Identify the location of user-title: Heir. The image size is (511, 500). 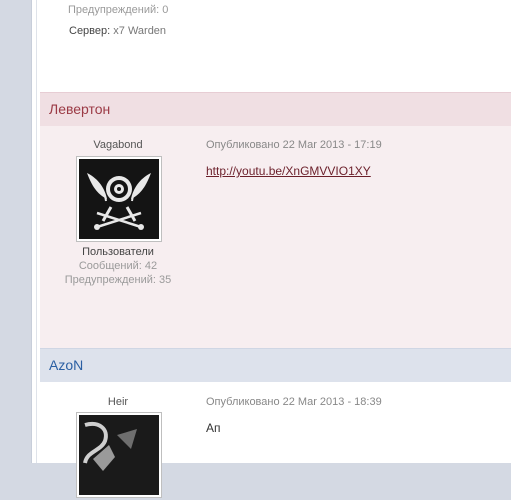
(118, 402).